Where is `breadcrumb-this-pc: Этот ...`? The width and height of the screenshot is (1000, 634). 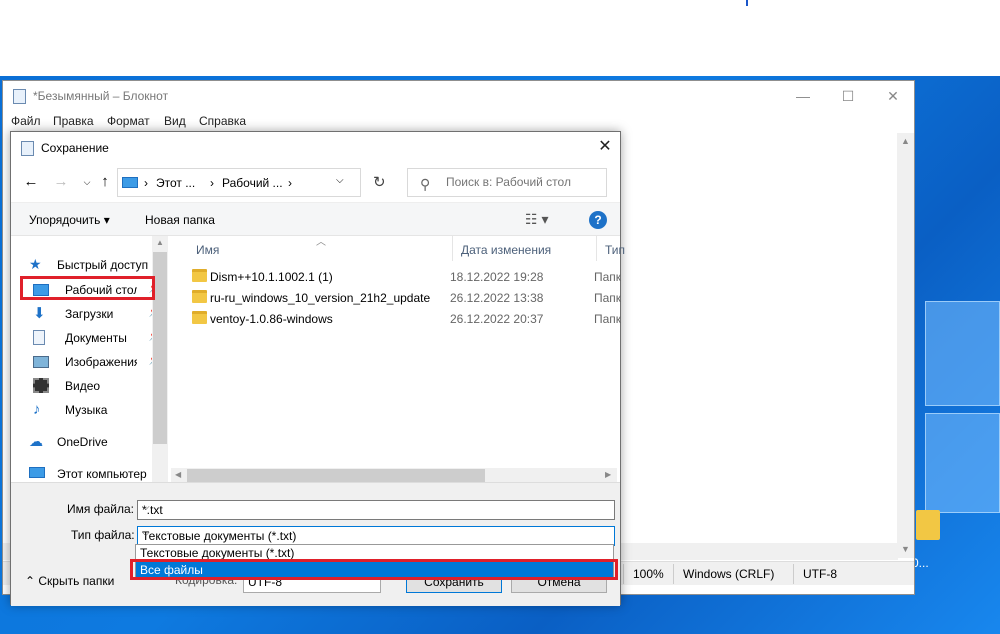
breadcrumb-this-pc: Этот ... is located at coordinates (175, 183).